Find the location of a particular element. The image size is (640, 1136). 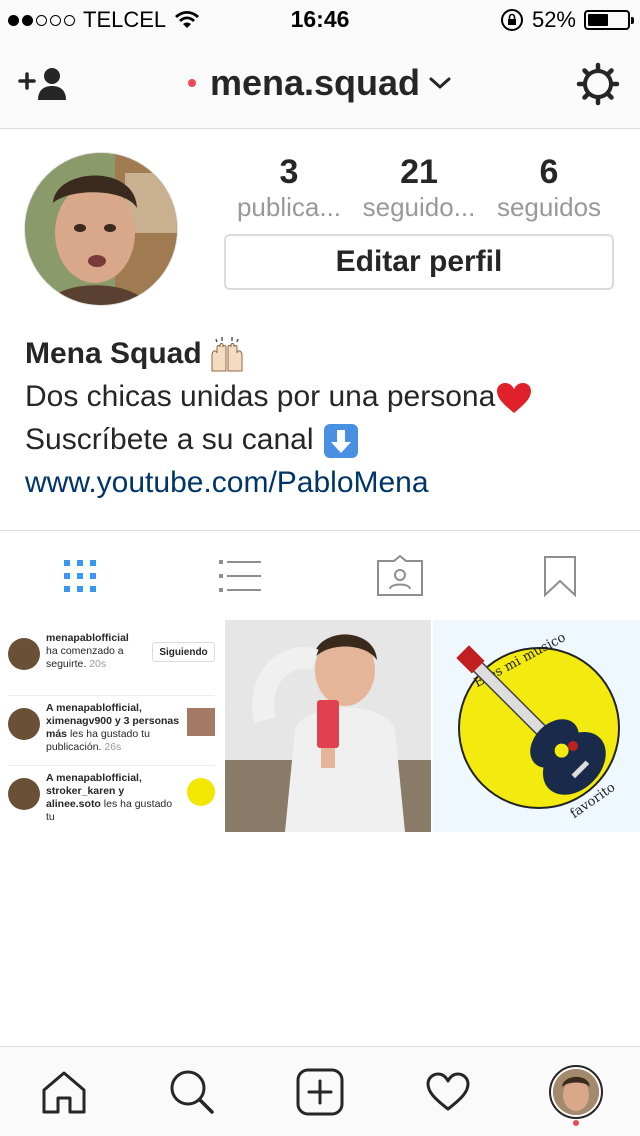

battery-icon is located at coordinates (609, 20).